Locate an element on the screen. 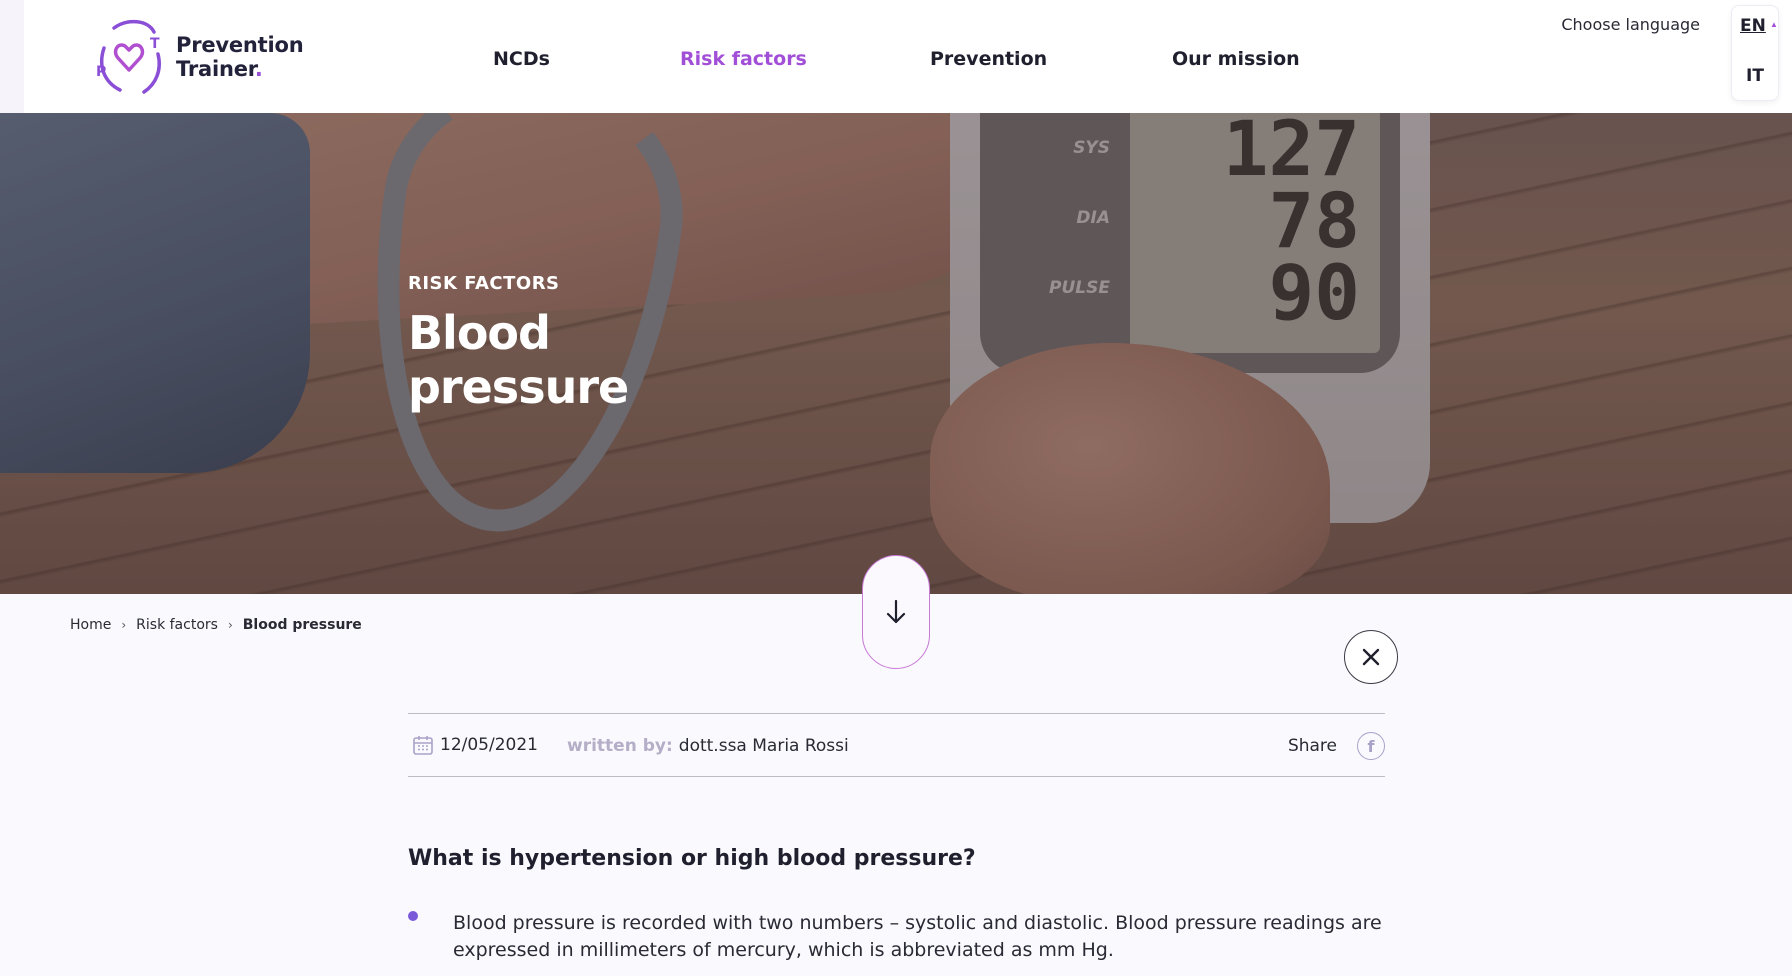  caret-up-icon: ▲ is located at coordinates (1774, 24).